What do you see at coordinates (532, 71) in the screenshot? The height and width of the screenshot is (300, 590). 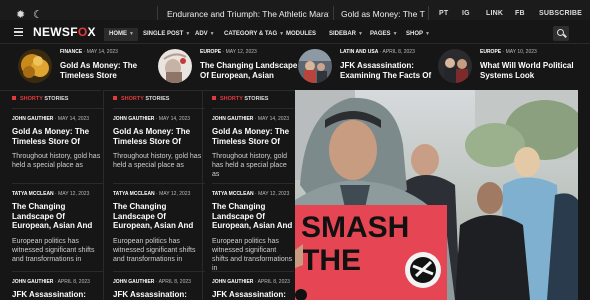 I see `featured-title: What Will World Political Systems Look` at bounding box center [532, 71].